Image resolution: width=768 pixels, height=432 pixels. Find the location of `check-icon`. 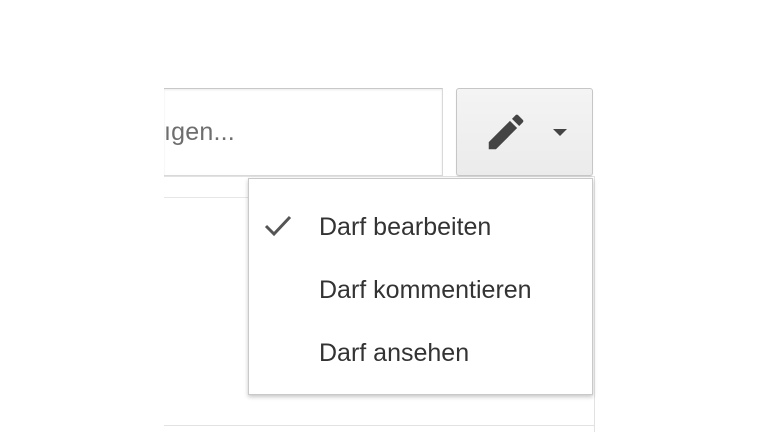

check-icon is located at coordinates (278, 226).